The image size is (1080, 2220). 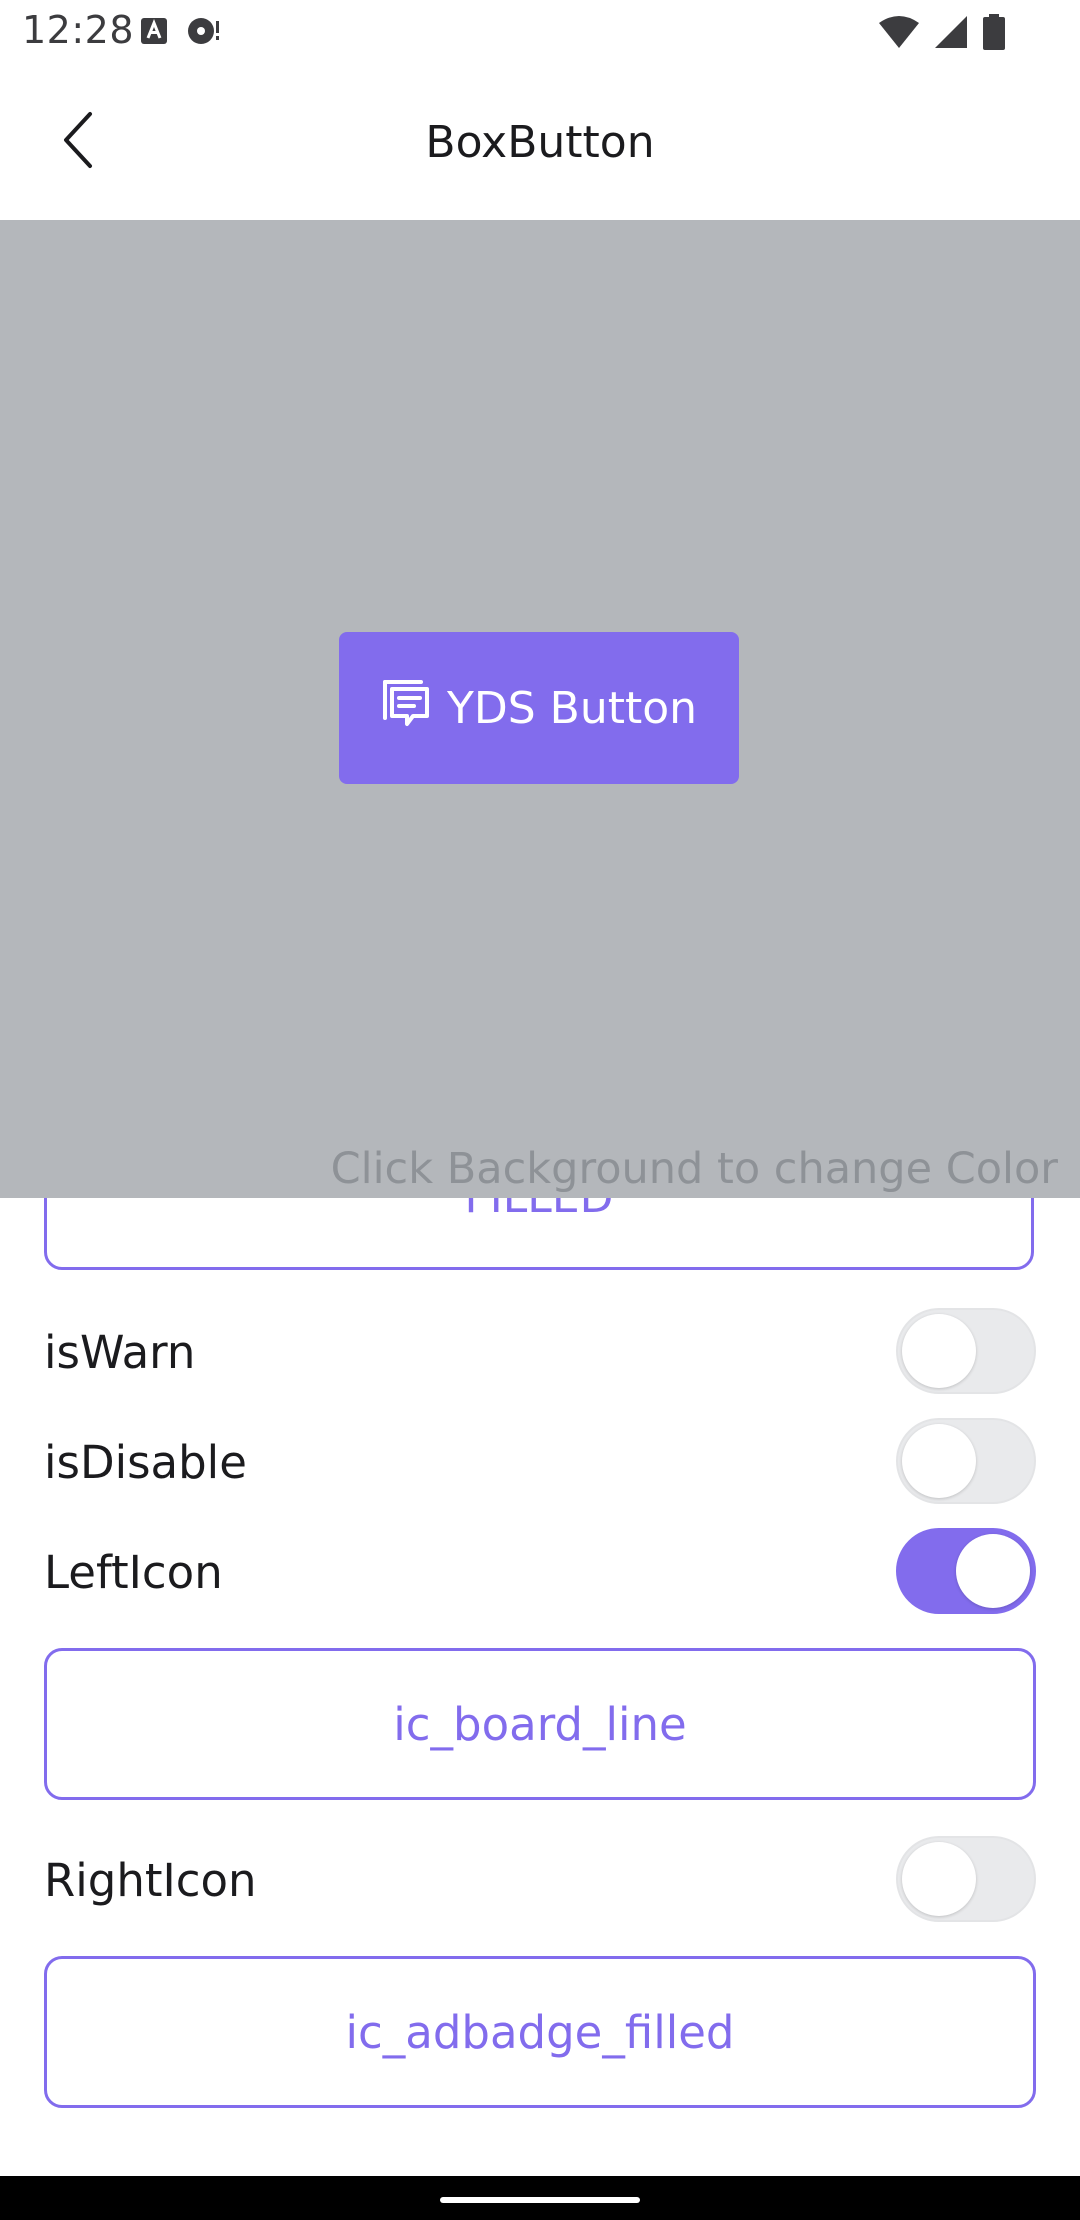 I want to click on right-icon-select: ic_adbadge_filled, so click(x=540, y=2032).